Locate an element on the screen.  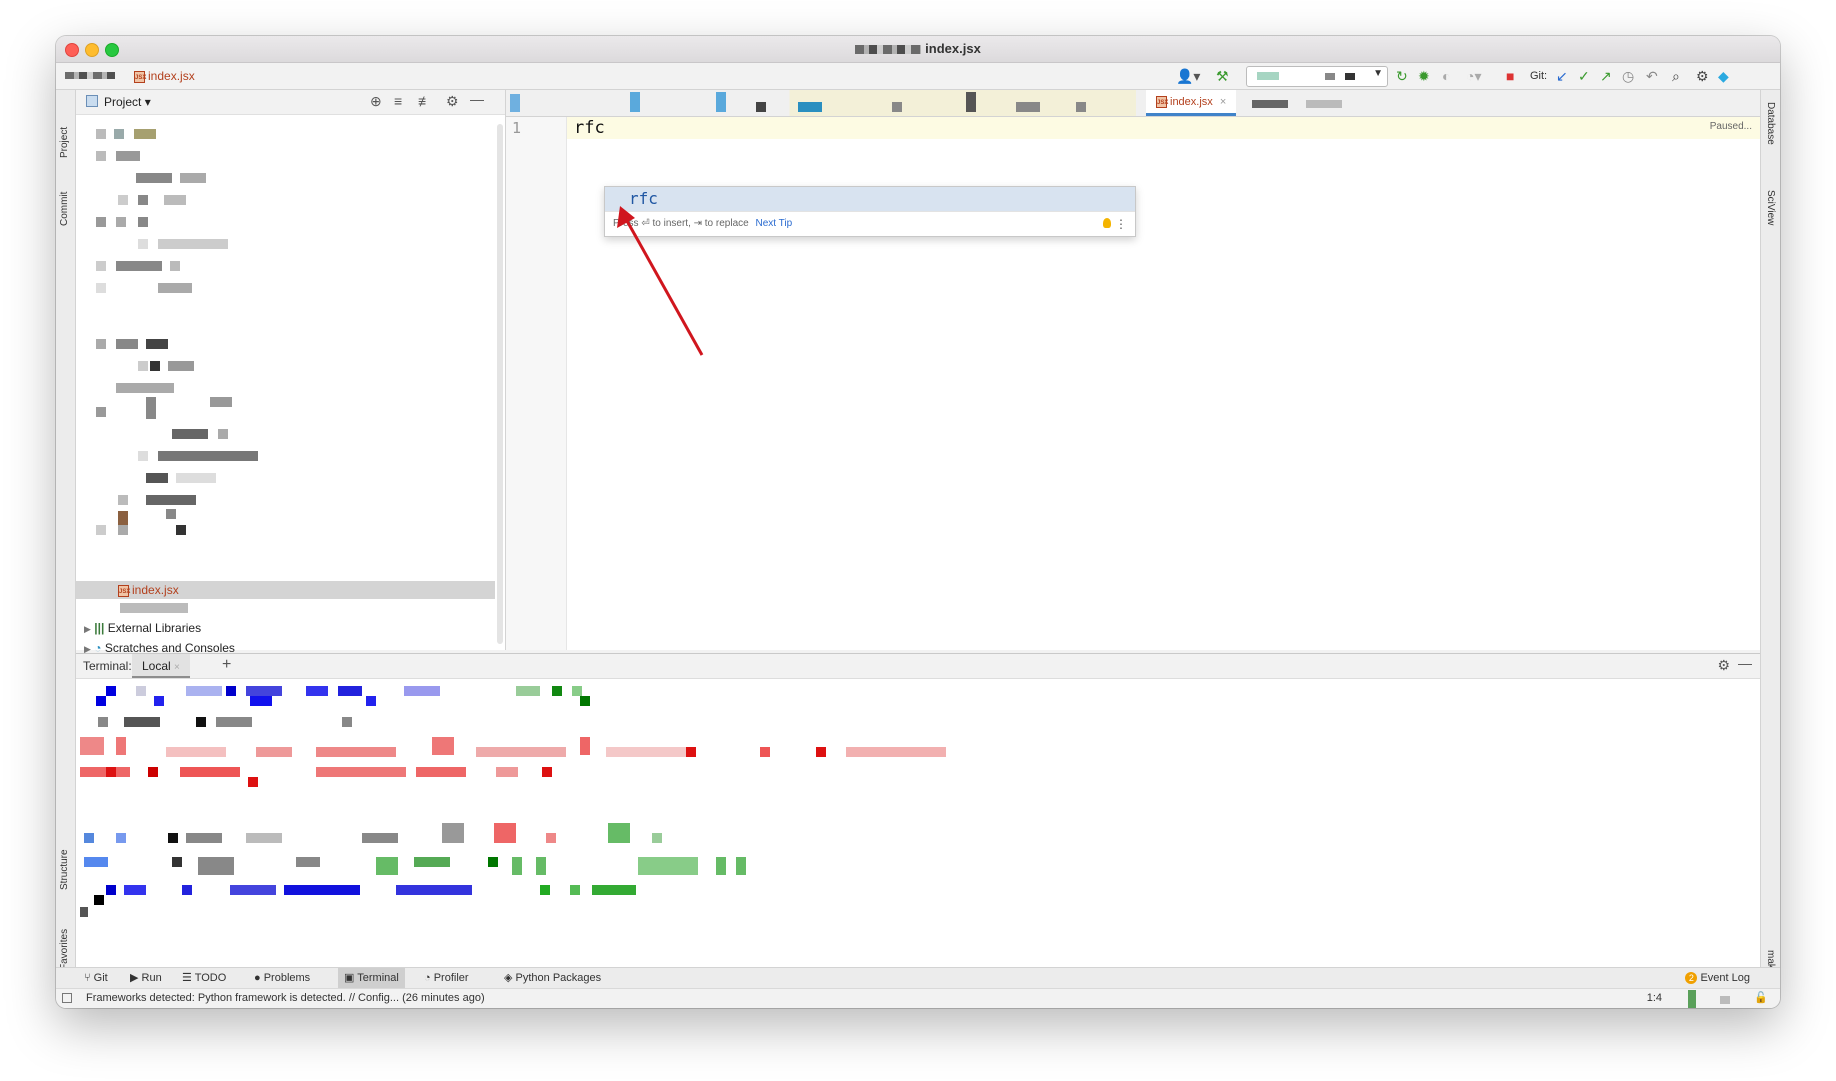
new-terminal-button: + is located at coordinates (226, 665).